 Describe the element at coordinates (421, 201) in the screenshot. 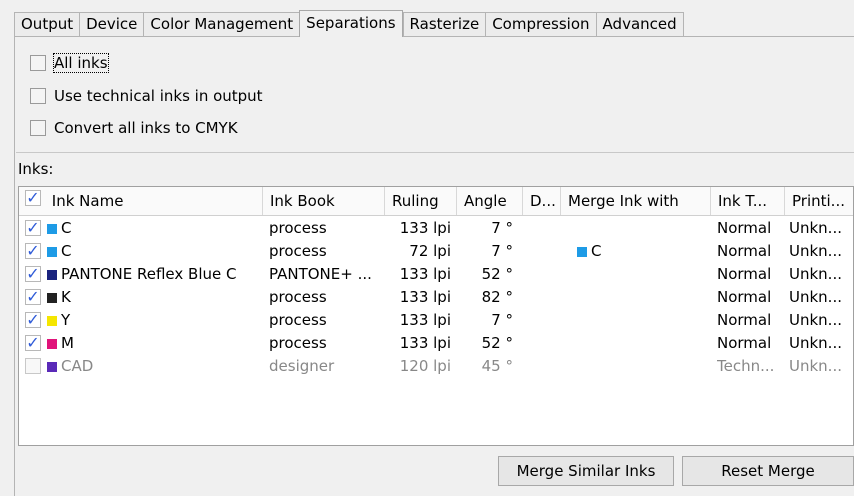

I see `header-ruling: Ruling` at that location.